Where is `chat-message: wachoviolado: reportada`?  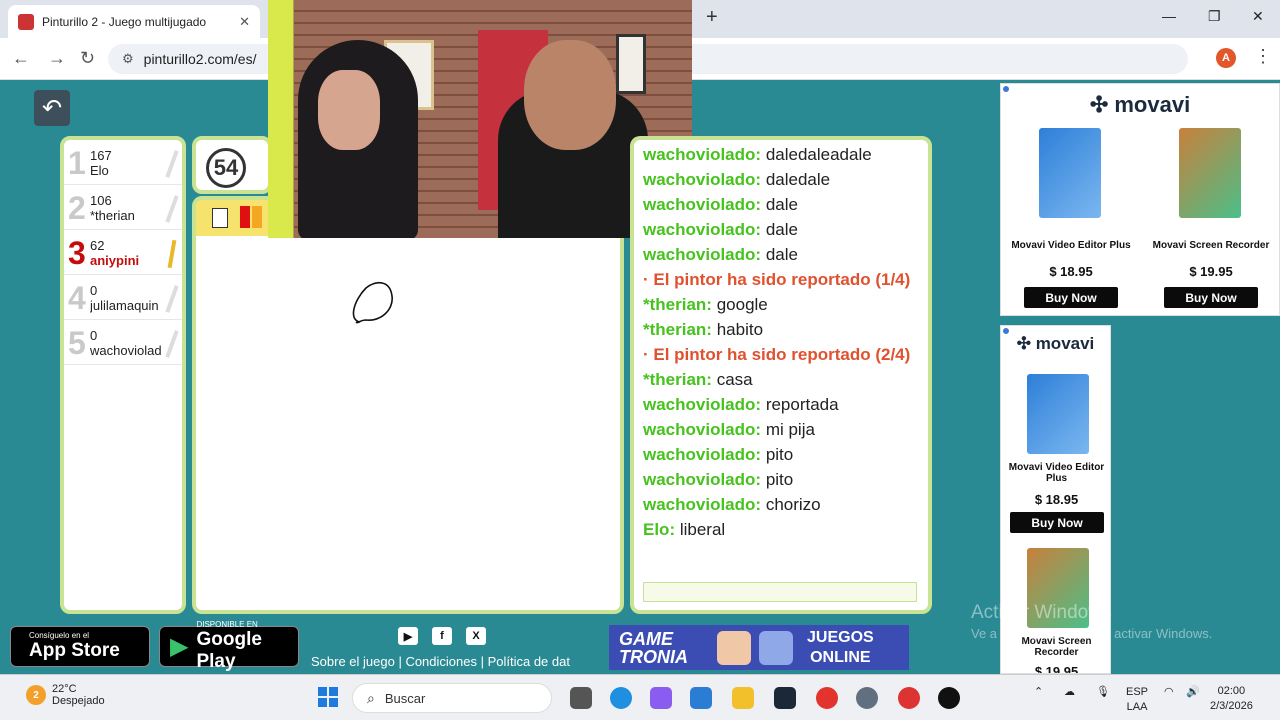
chat-message: wachoviolado: reportada is located at coordinates (783, 404).